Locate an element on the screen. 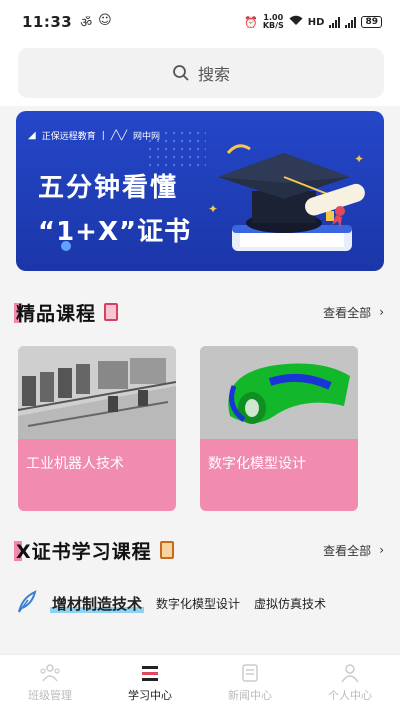 The width and height of the screenshot is (400, 711). course-label: 工业机器人技术 is located at coordinates (75, 464).